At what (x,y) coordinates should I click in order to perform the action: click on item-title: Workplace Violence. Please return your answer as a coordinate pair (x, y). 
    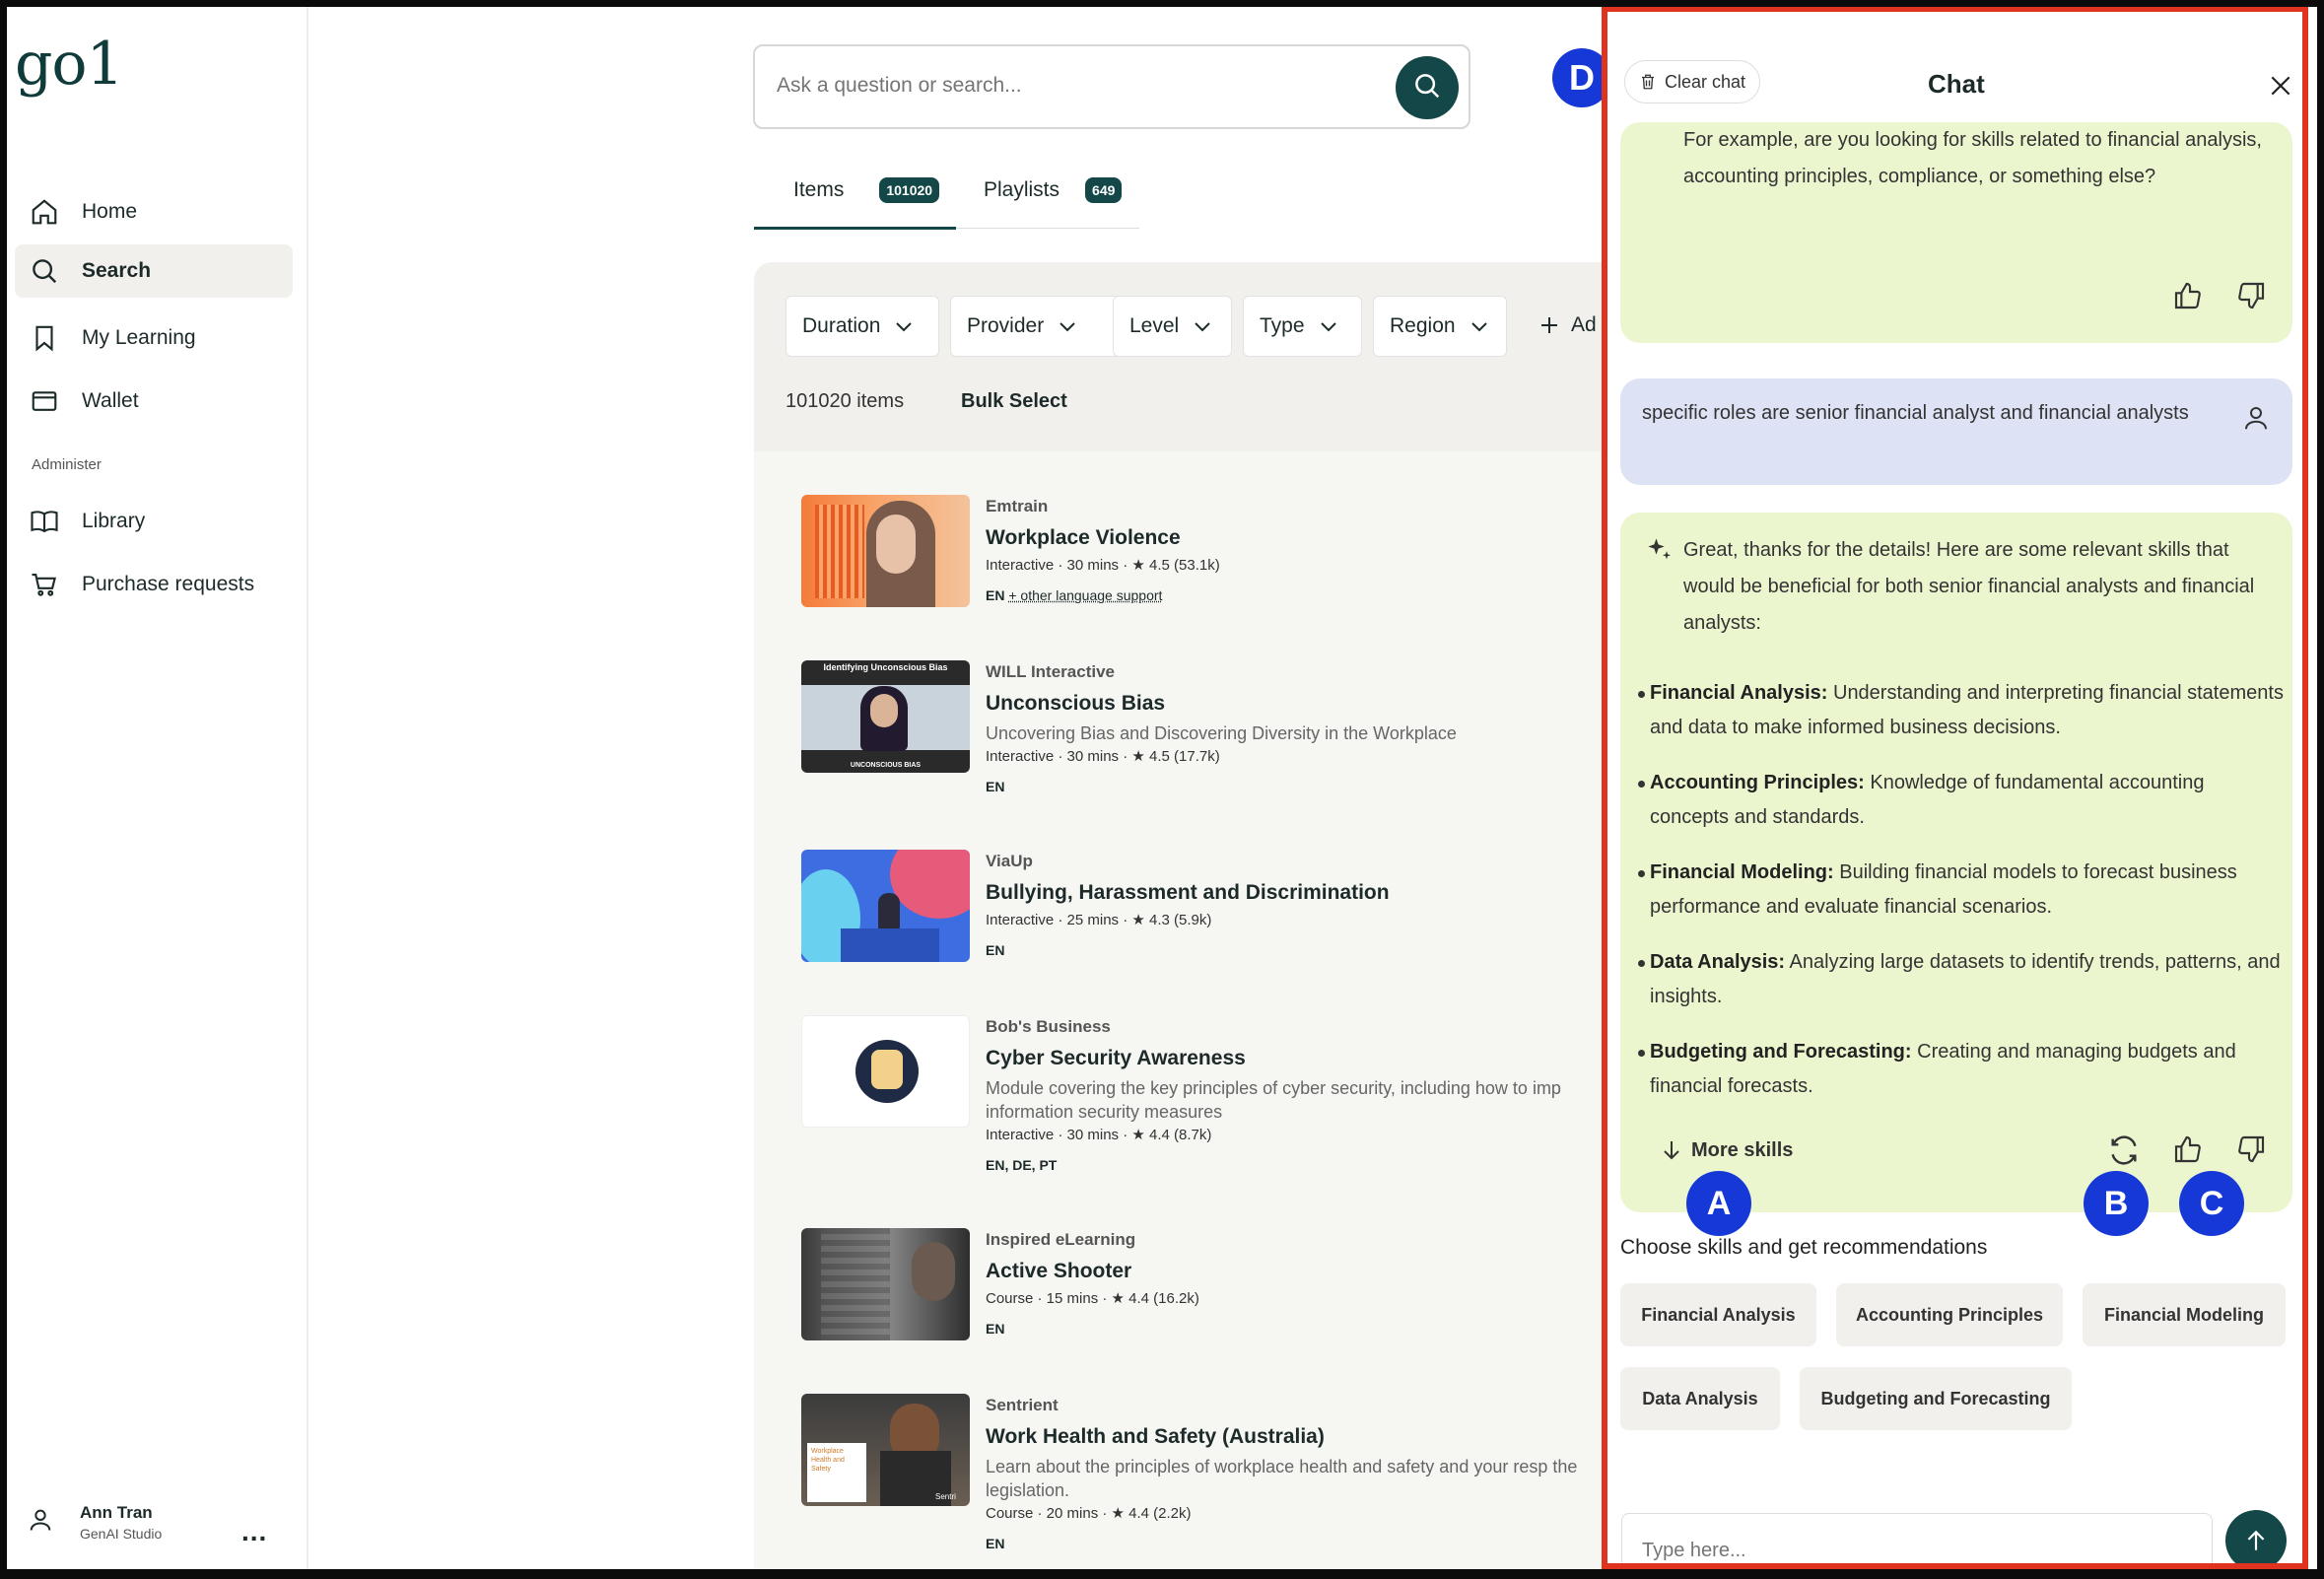
    Looking at the image, I should click on (1296, 538).